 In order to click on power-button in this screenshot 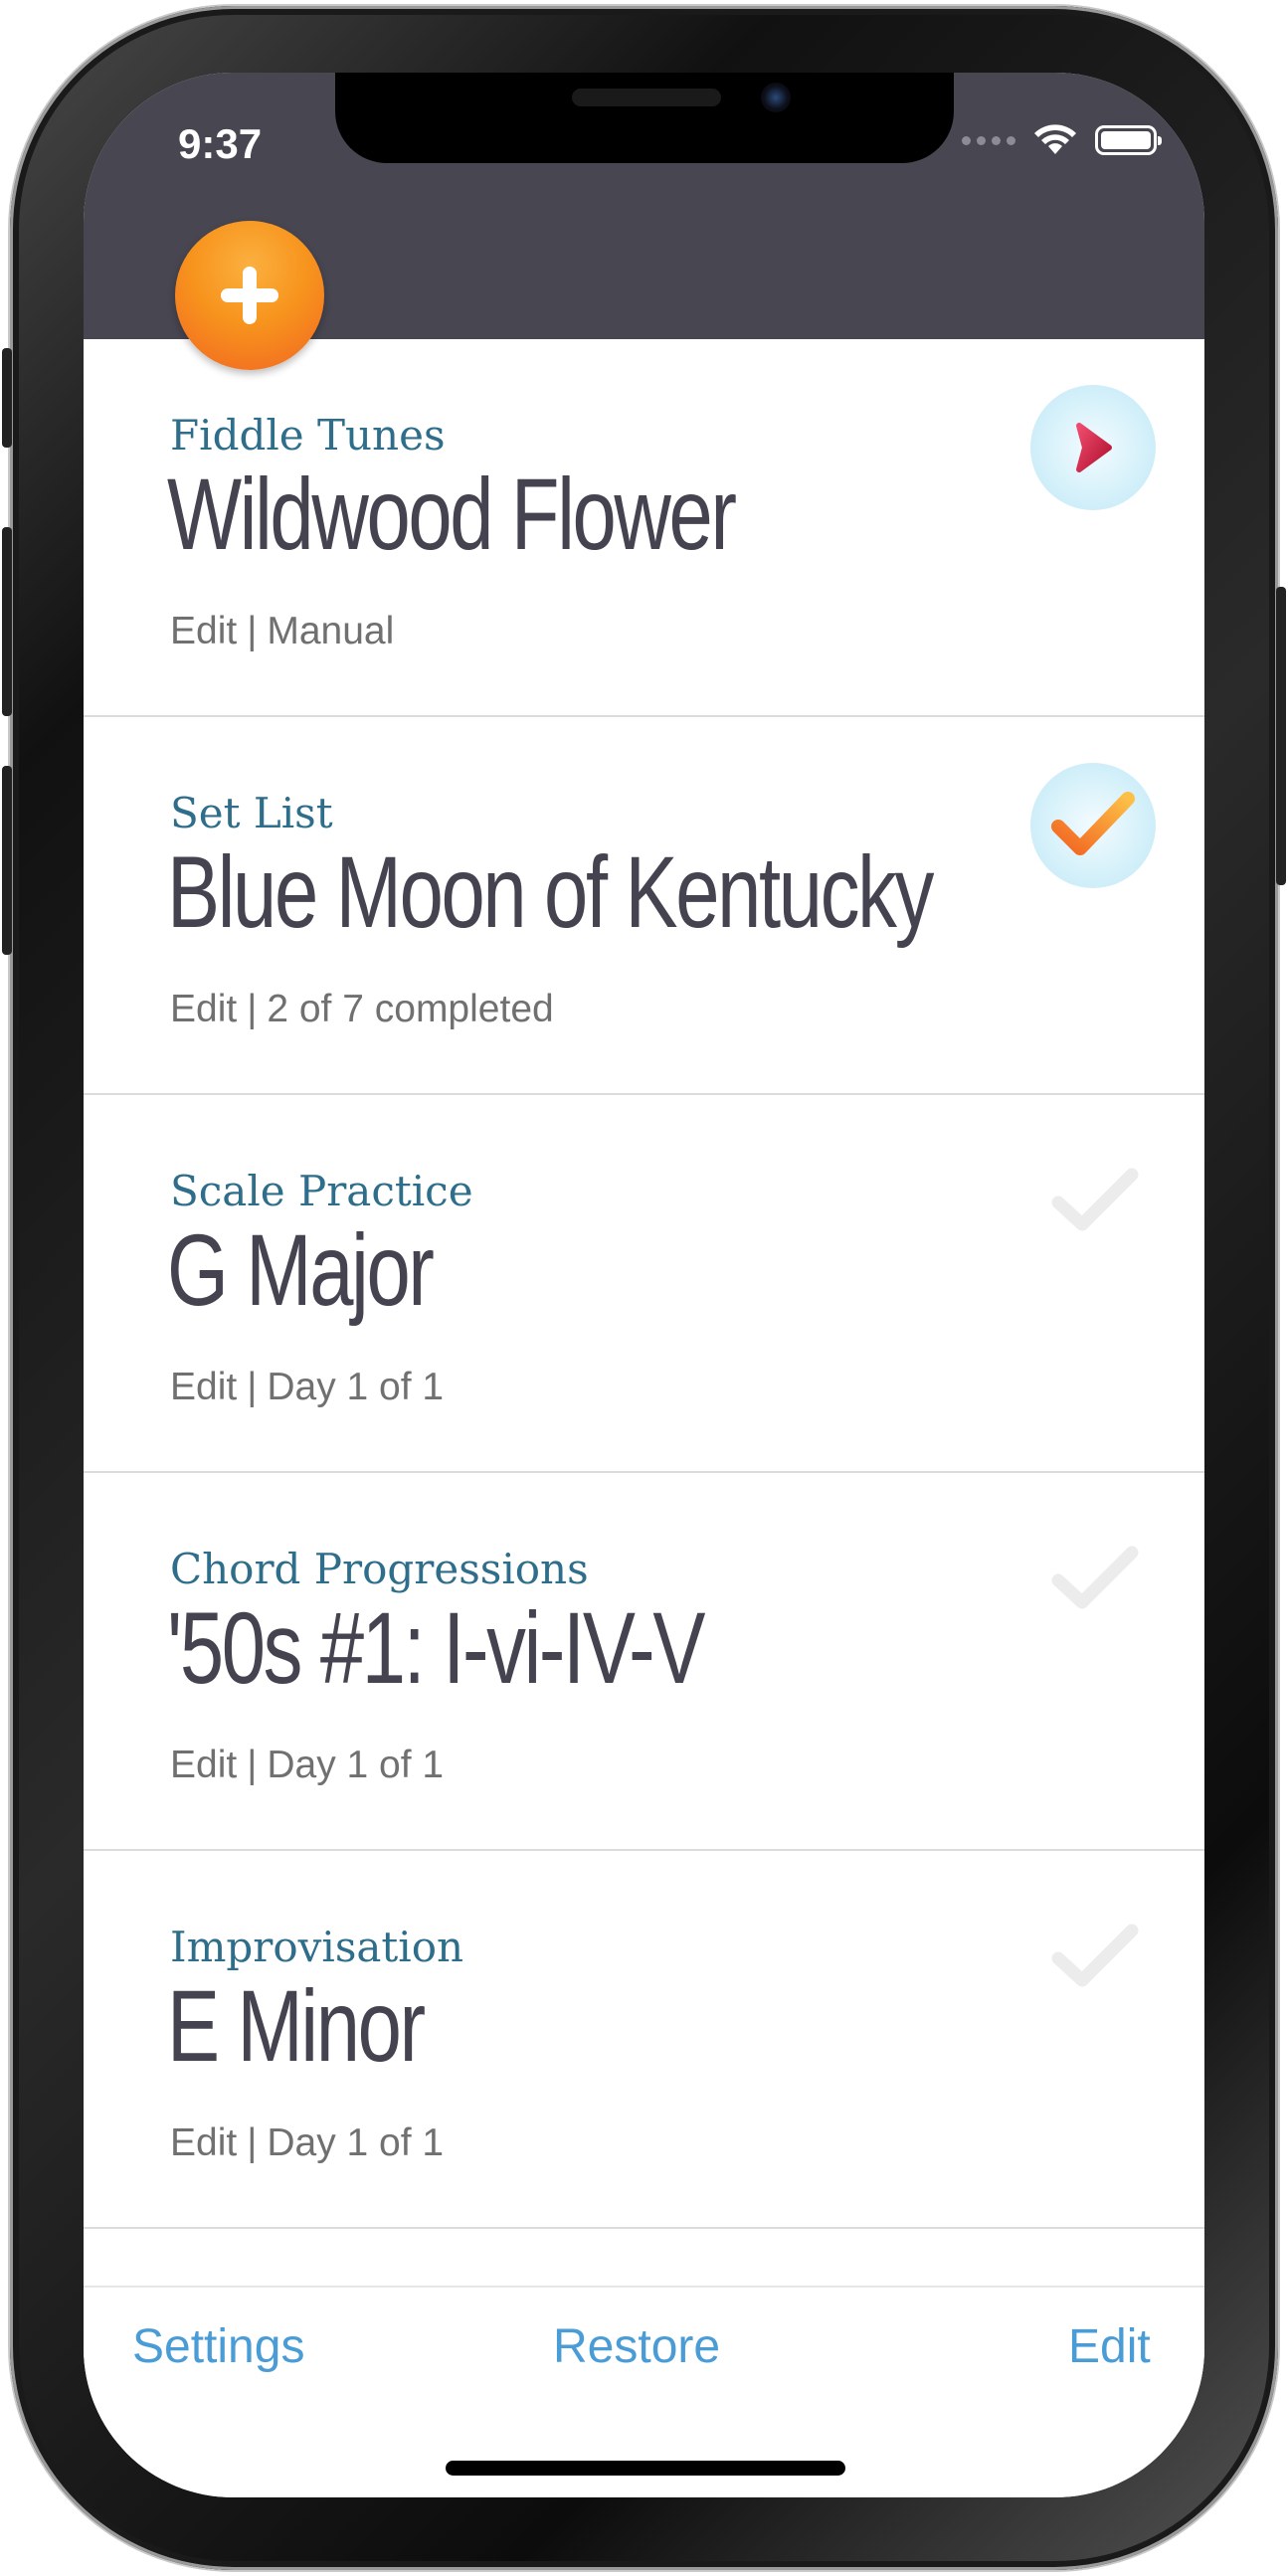, I will do `click(1281, 736)`.